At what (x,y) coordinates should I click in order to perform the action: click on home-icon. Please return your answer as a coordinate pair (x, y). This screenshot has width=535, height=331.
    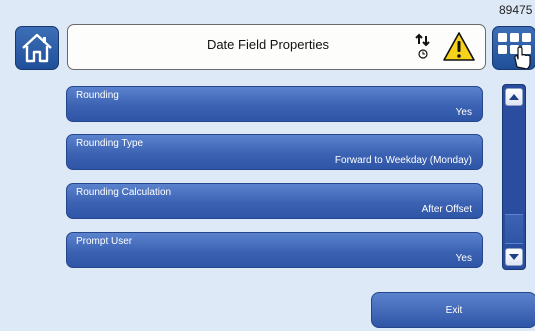
    Looking at the image, I should click on (37, 48).